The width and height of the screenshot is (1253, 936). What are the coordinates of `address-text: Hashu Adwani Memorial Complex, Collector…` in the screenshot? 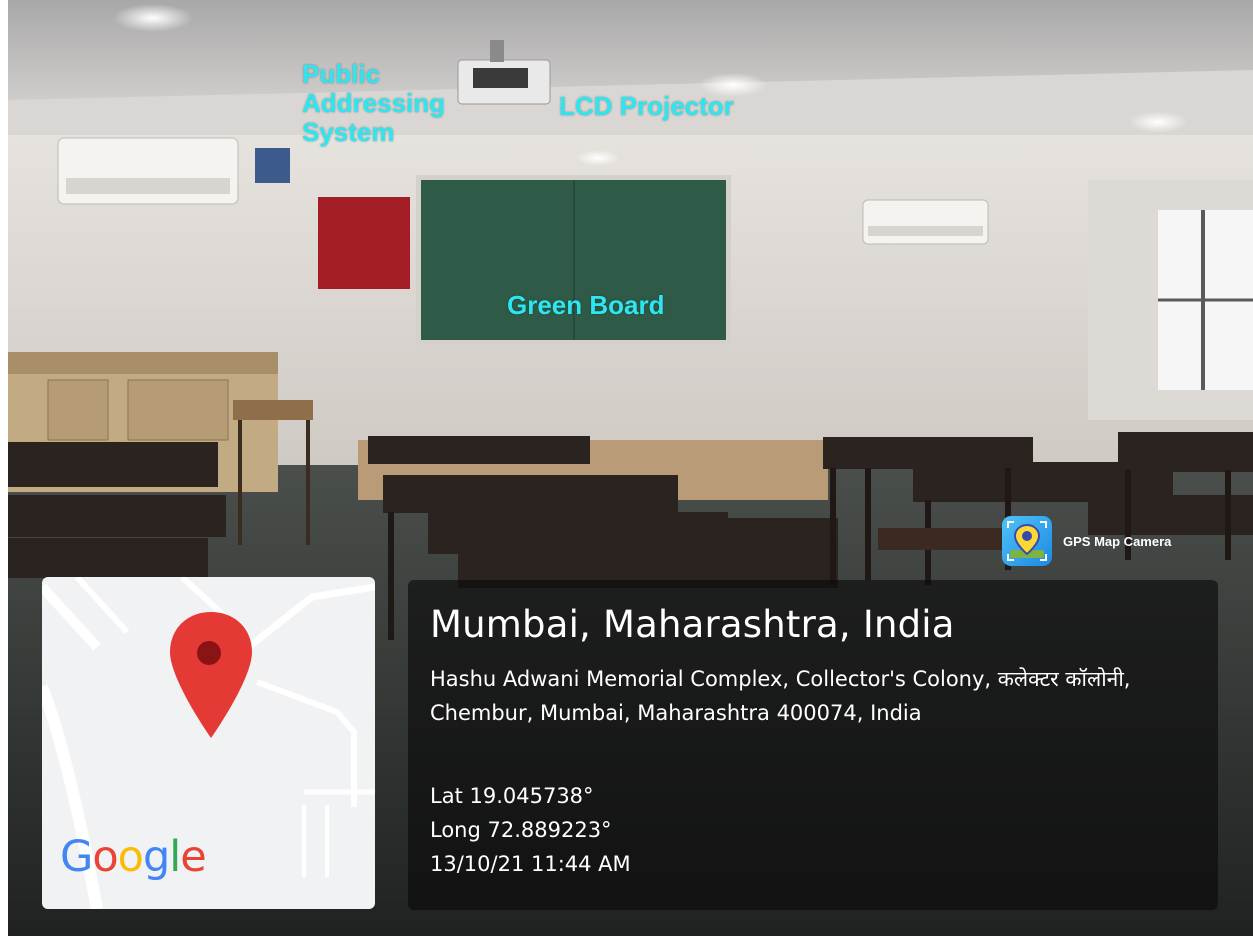 It's located at (780, 696).